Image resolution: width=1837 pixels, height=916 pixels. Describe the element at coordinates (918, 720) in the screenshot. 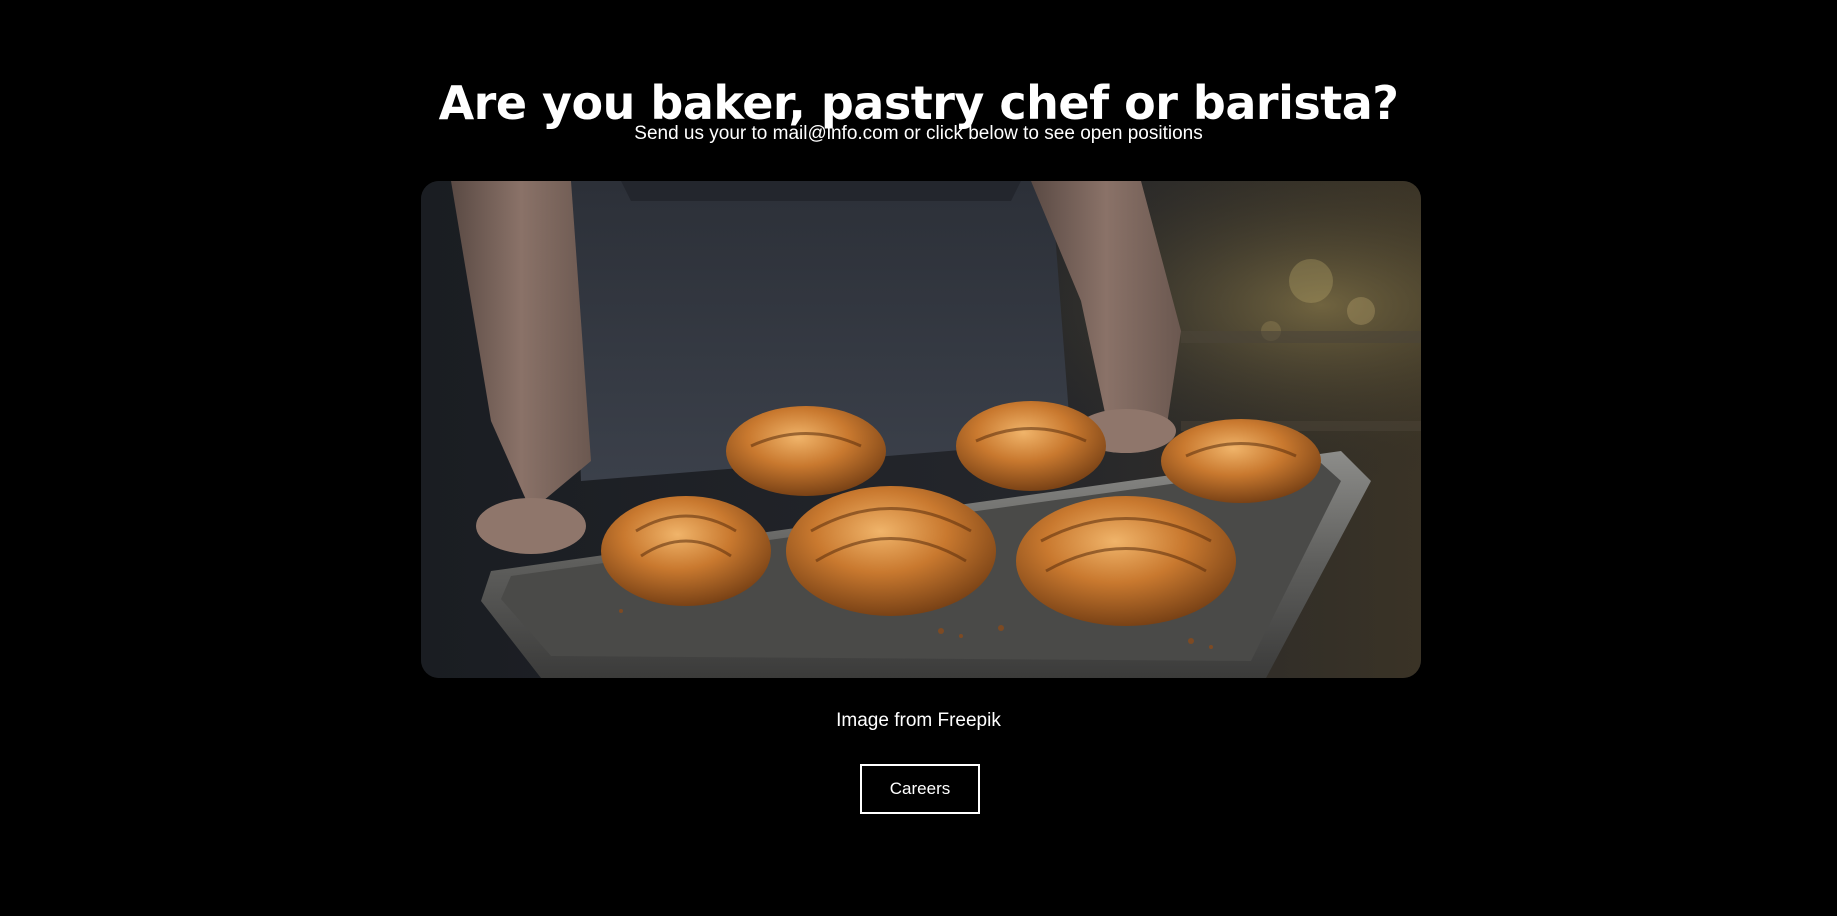

I see `image-credit: Image from Freepik` at that location.